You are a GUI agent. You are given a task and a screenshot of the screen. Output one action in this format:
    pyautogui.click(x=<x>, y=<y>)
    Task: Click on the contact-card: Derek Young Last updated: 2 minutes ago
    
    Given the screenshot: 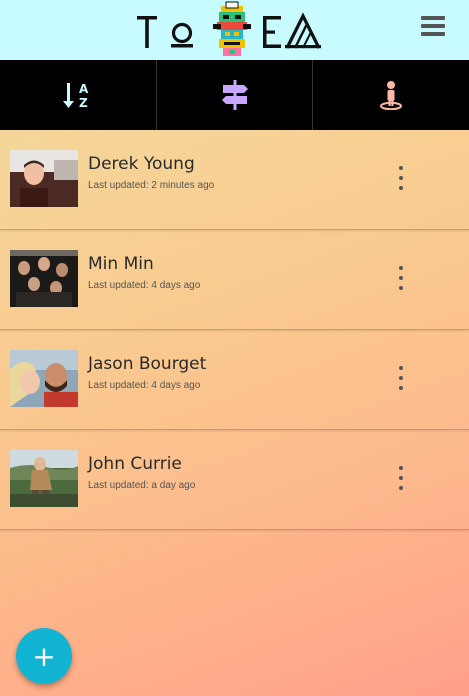 What is the action you would take?
    pyautogui.click(x=234, y=180)
    